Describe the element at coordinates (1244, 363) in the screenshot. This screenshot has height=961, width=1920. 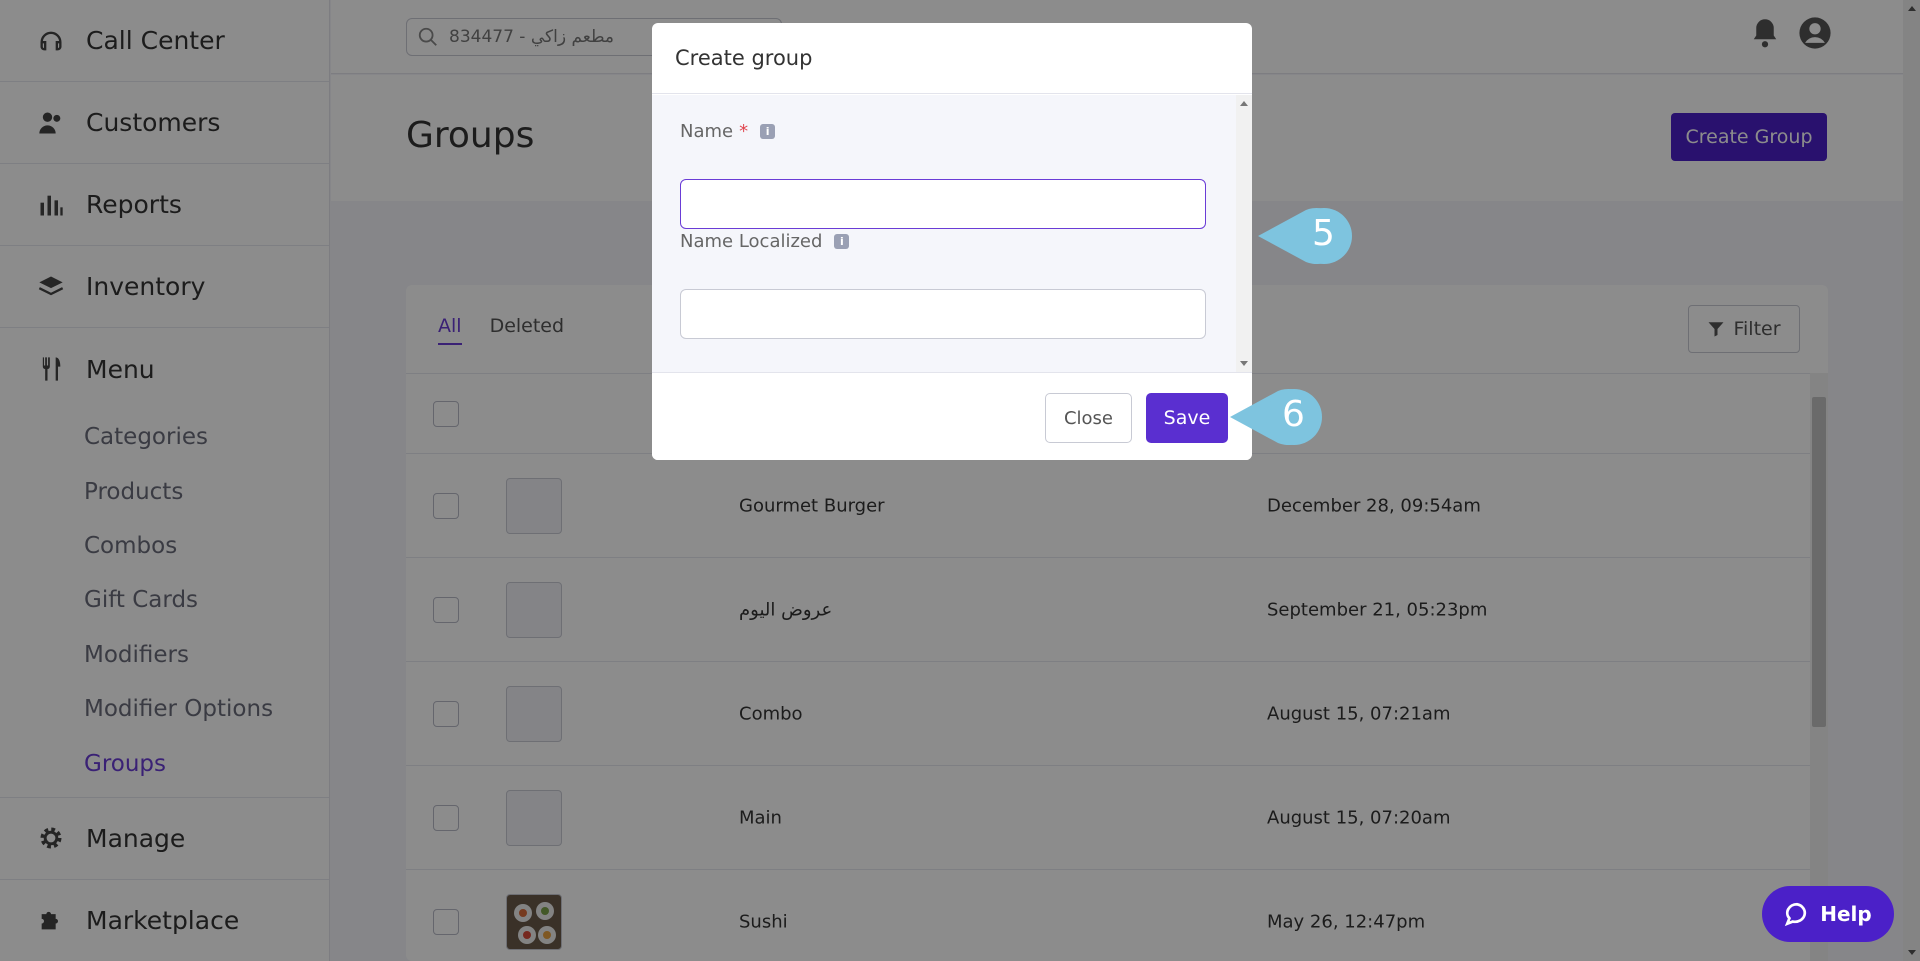
I see `scroll-down-arrow-icon` at that location.